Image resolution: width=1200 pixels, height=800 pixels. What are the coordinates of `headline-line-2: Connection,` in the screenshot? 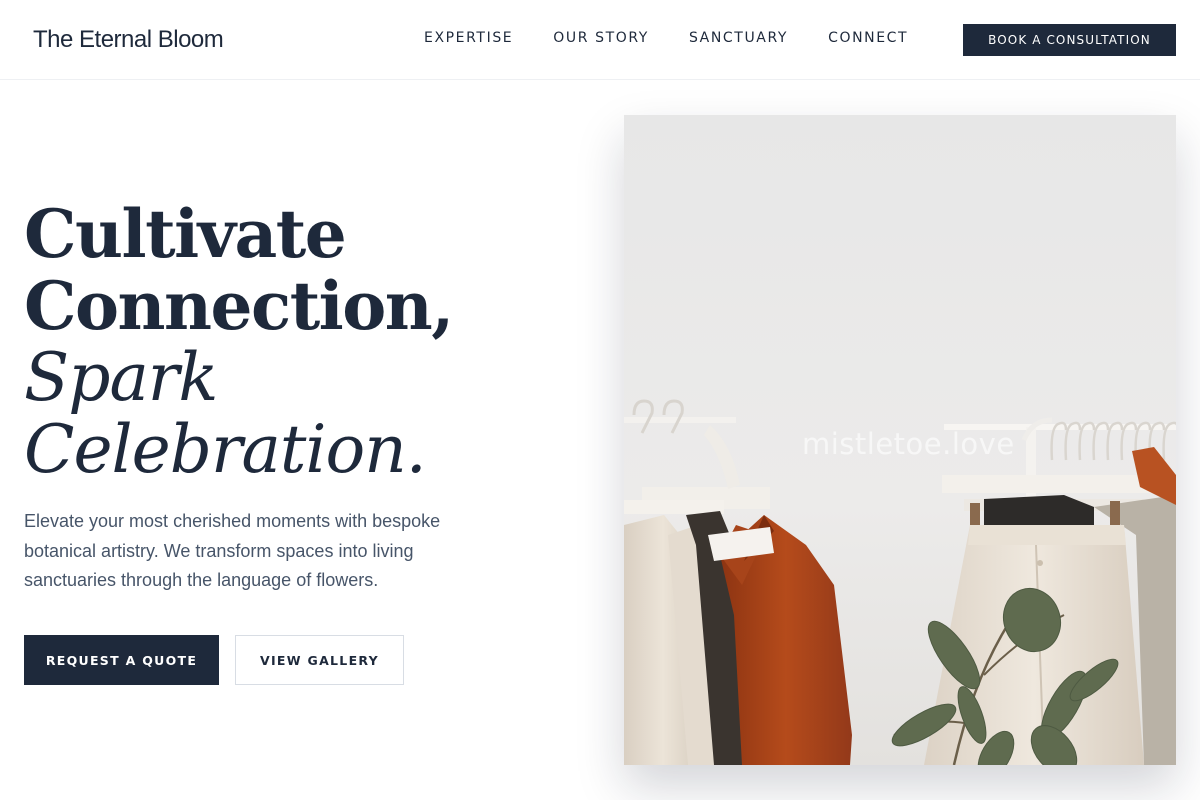 It's located at (239, 306).